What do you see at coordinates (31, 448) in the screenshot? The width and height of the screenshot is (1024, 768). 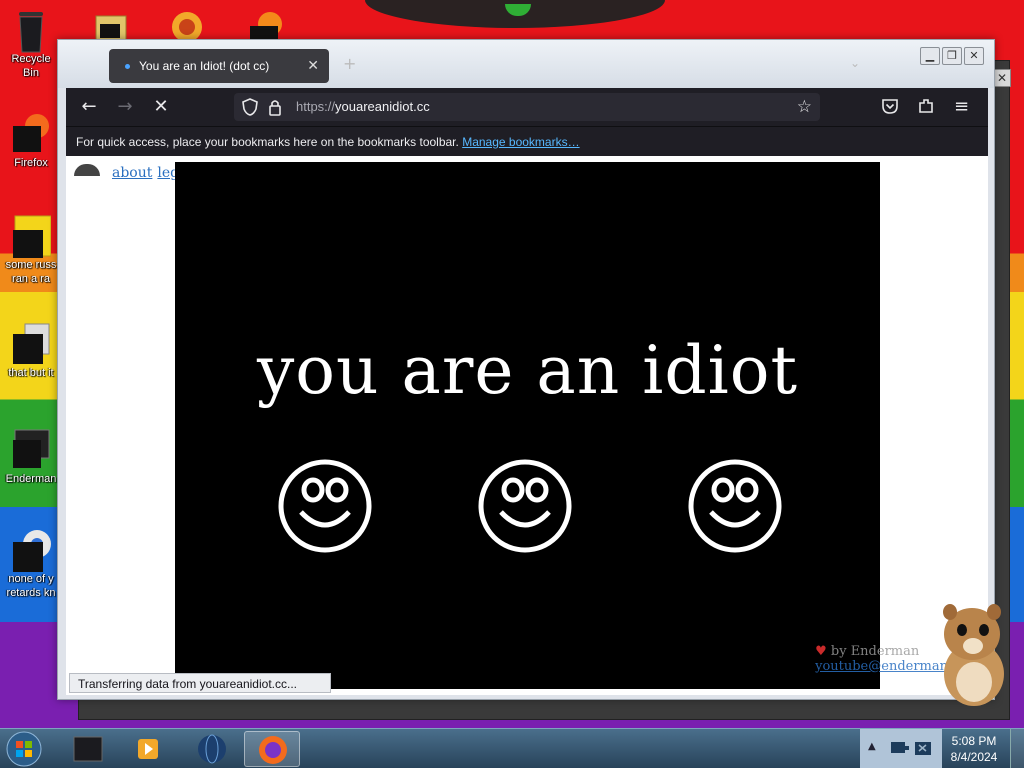 I see `terminal-icon` at bounding box center [31, 448].